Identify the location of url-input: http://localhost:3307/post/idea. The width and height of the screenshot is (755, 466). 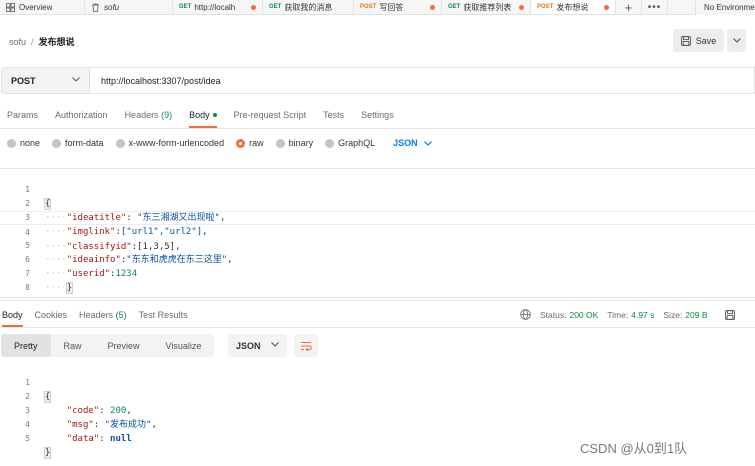
(422, 80).